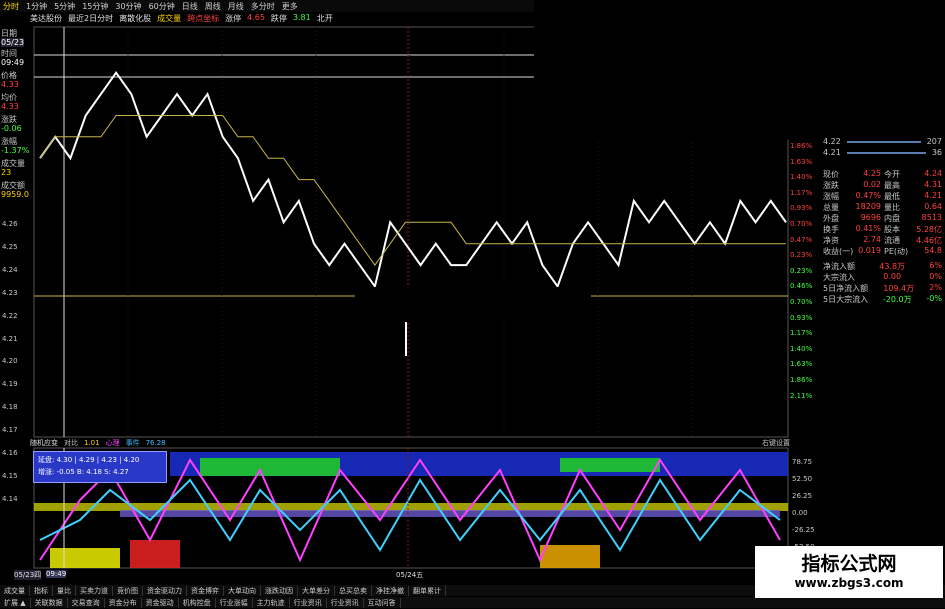  What do you see at coordinates (390, 590) in the screenshot?
I see `bottom-tab: 净挂净撤` at bounding box center [390, 590].